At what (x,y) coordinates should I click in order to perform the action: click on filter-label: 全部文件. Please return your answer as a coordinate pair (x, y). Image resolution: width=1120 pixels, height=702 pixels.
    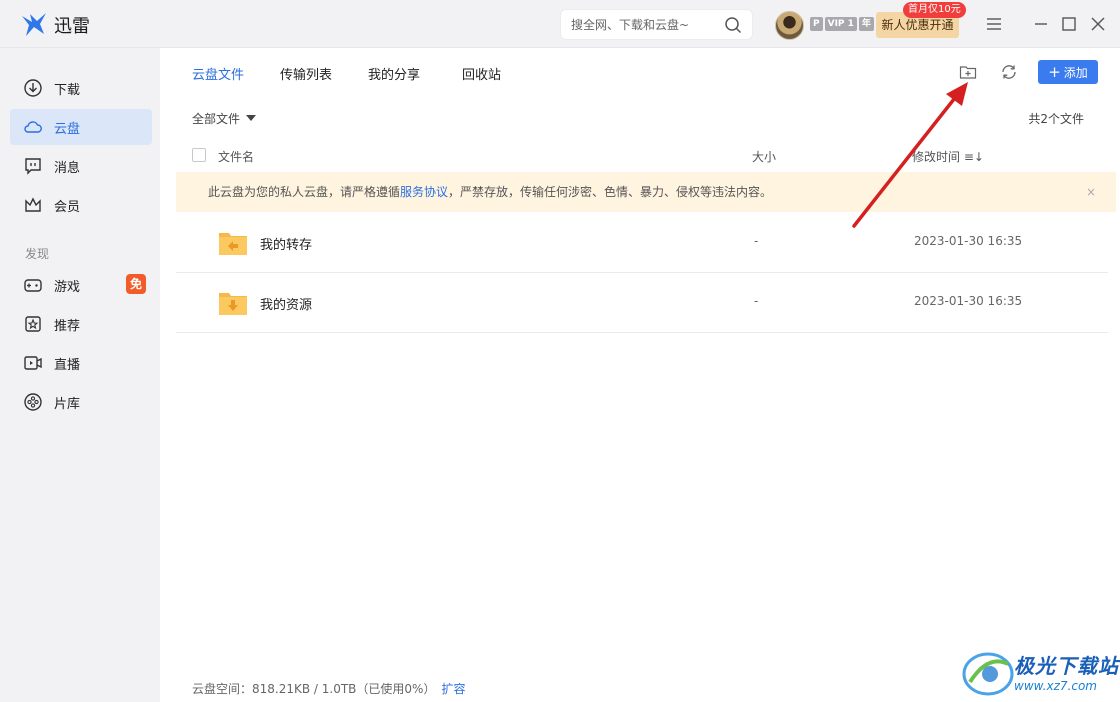
    Looking at the image, I should click on (216, 119).